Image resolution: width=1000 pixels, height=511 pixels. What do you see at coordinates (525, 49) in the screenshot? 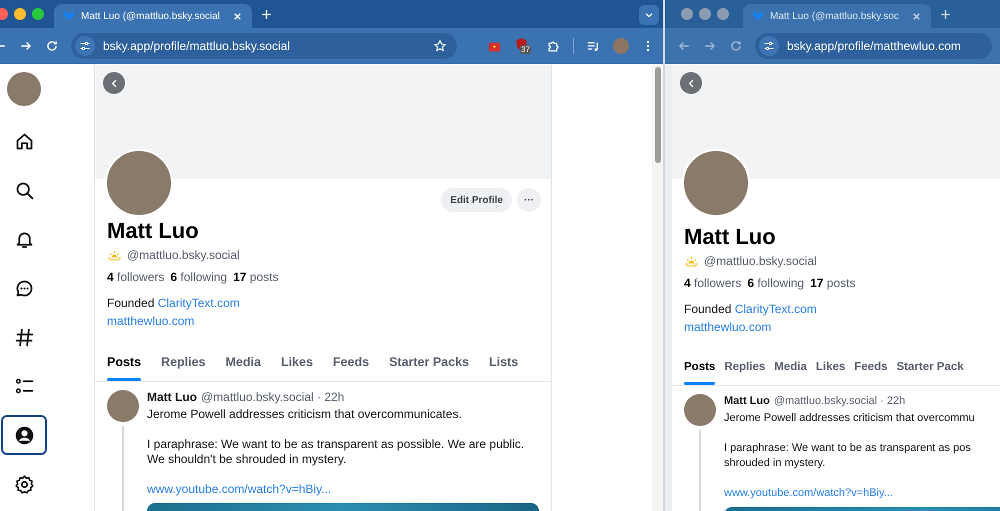
I see `badge-count: 37` at bounding box center [525, 49].